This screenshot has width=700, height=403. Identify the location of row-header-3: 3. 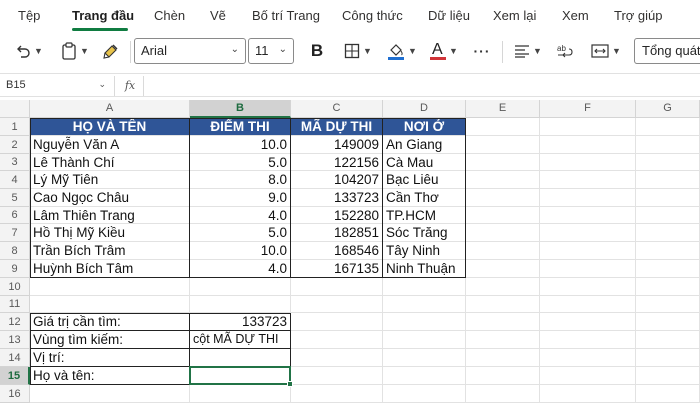
(15, 162).